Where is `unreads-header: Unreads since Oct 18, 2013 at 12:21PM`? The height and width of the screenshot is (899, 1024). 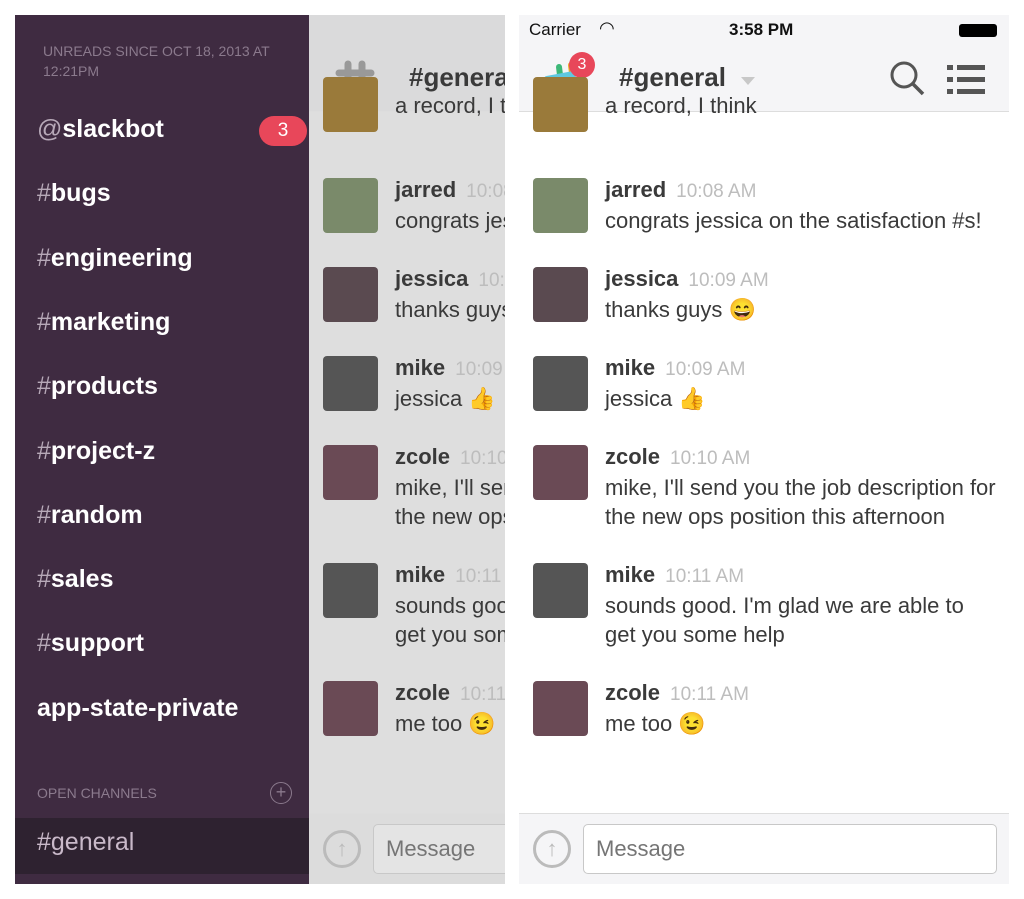
unreads-header: Unreads since Oct 18, 2013 at 12:21PM is located at coordinates (156, 61).